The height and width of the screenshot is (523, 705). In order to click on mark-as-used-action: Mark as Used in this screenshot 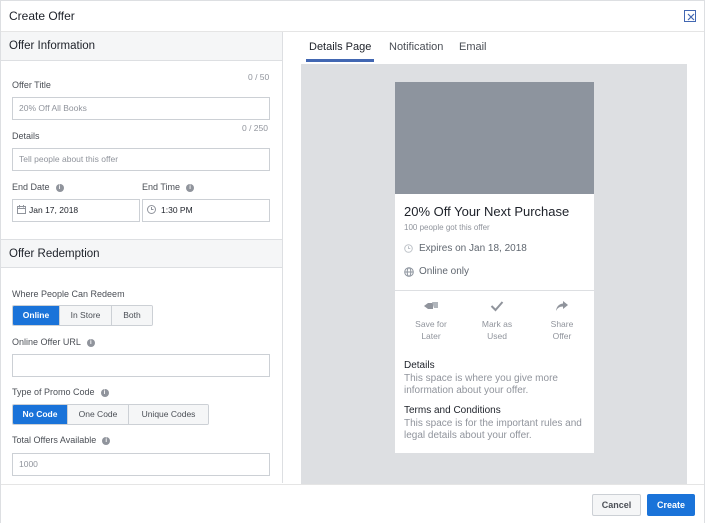, I will do `click(497, 321)`.